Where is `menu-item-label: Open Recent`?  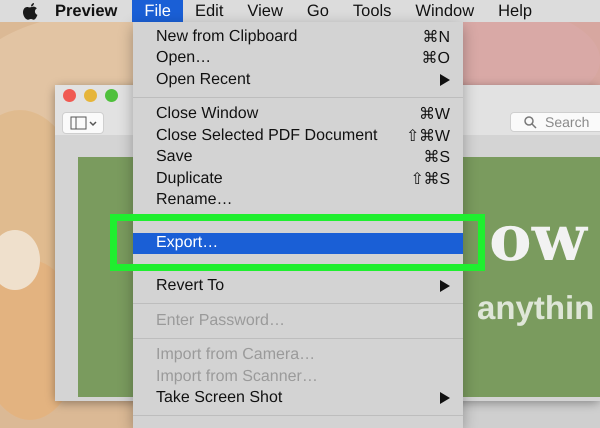
menu-item-label: Open Recent is located at coordinates (204, 79).